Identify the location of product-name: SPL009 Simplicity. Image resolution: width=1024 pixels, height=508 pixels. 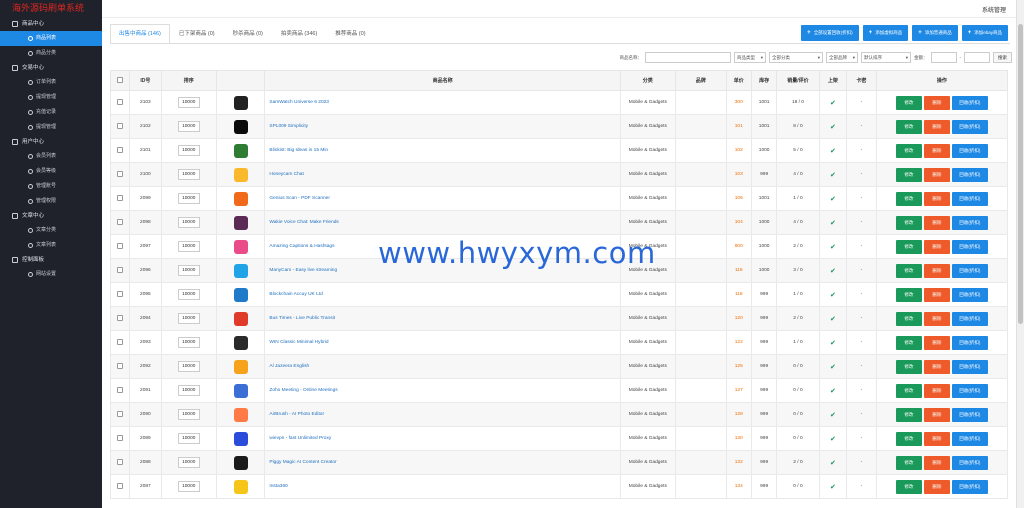
(442, 126).